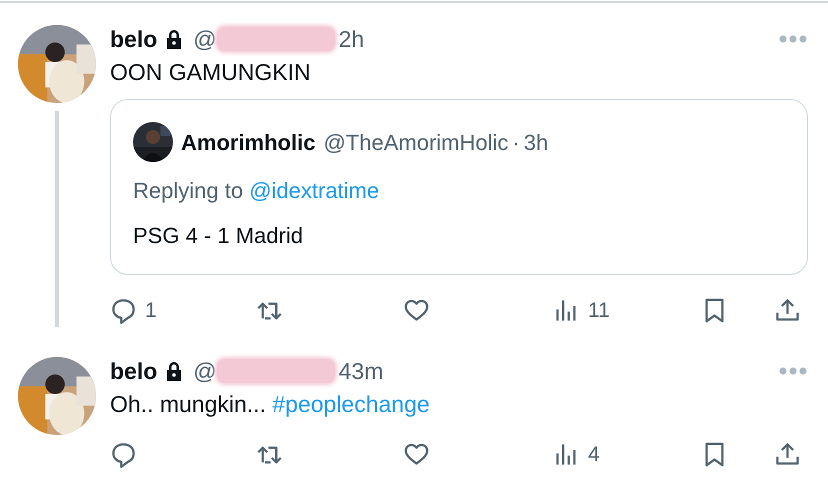  What do you see at coordinates (351, 39) in the screenshot?
I see `timestamp: 2h` at bounding box center [351, 39].